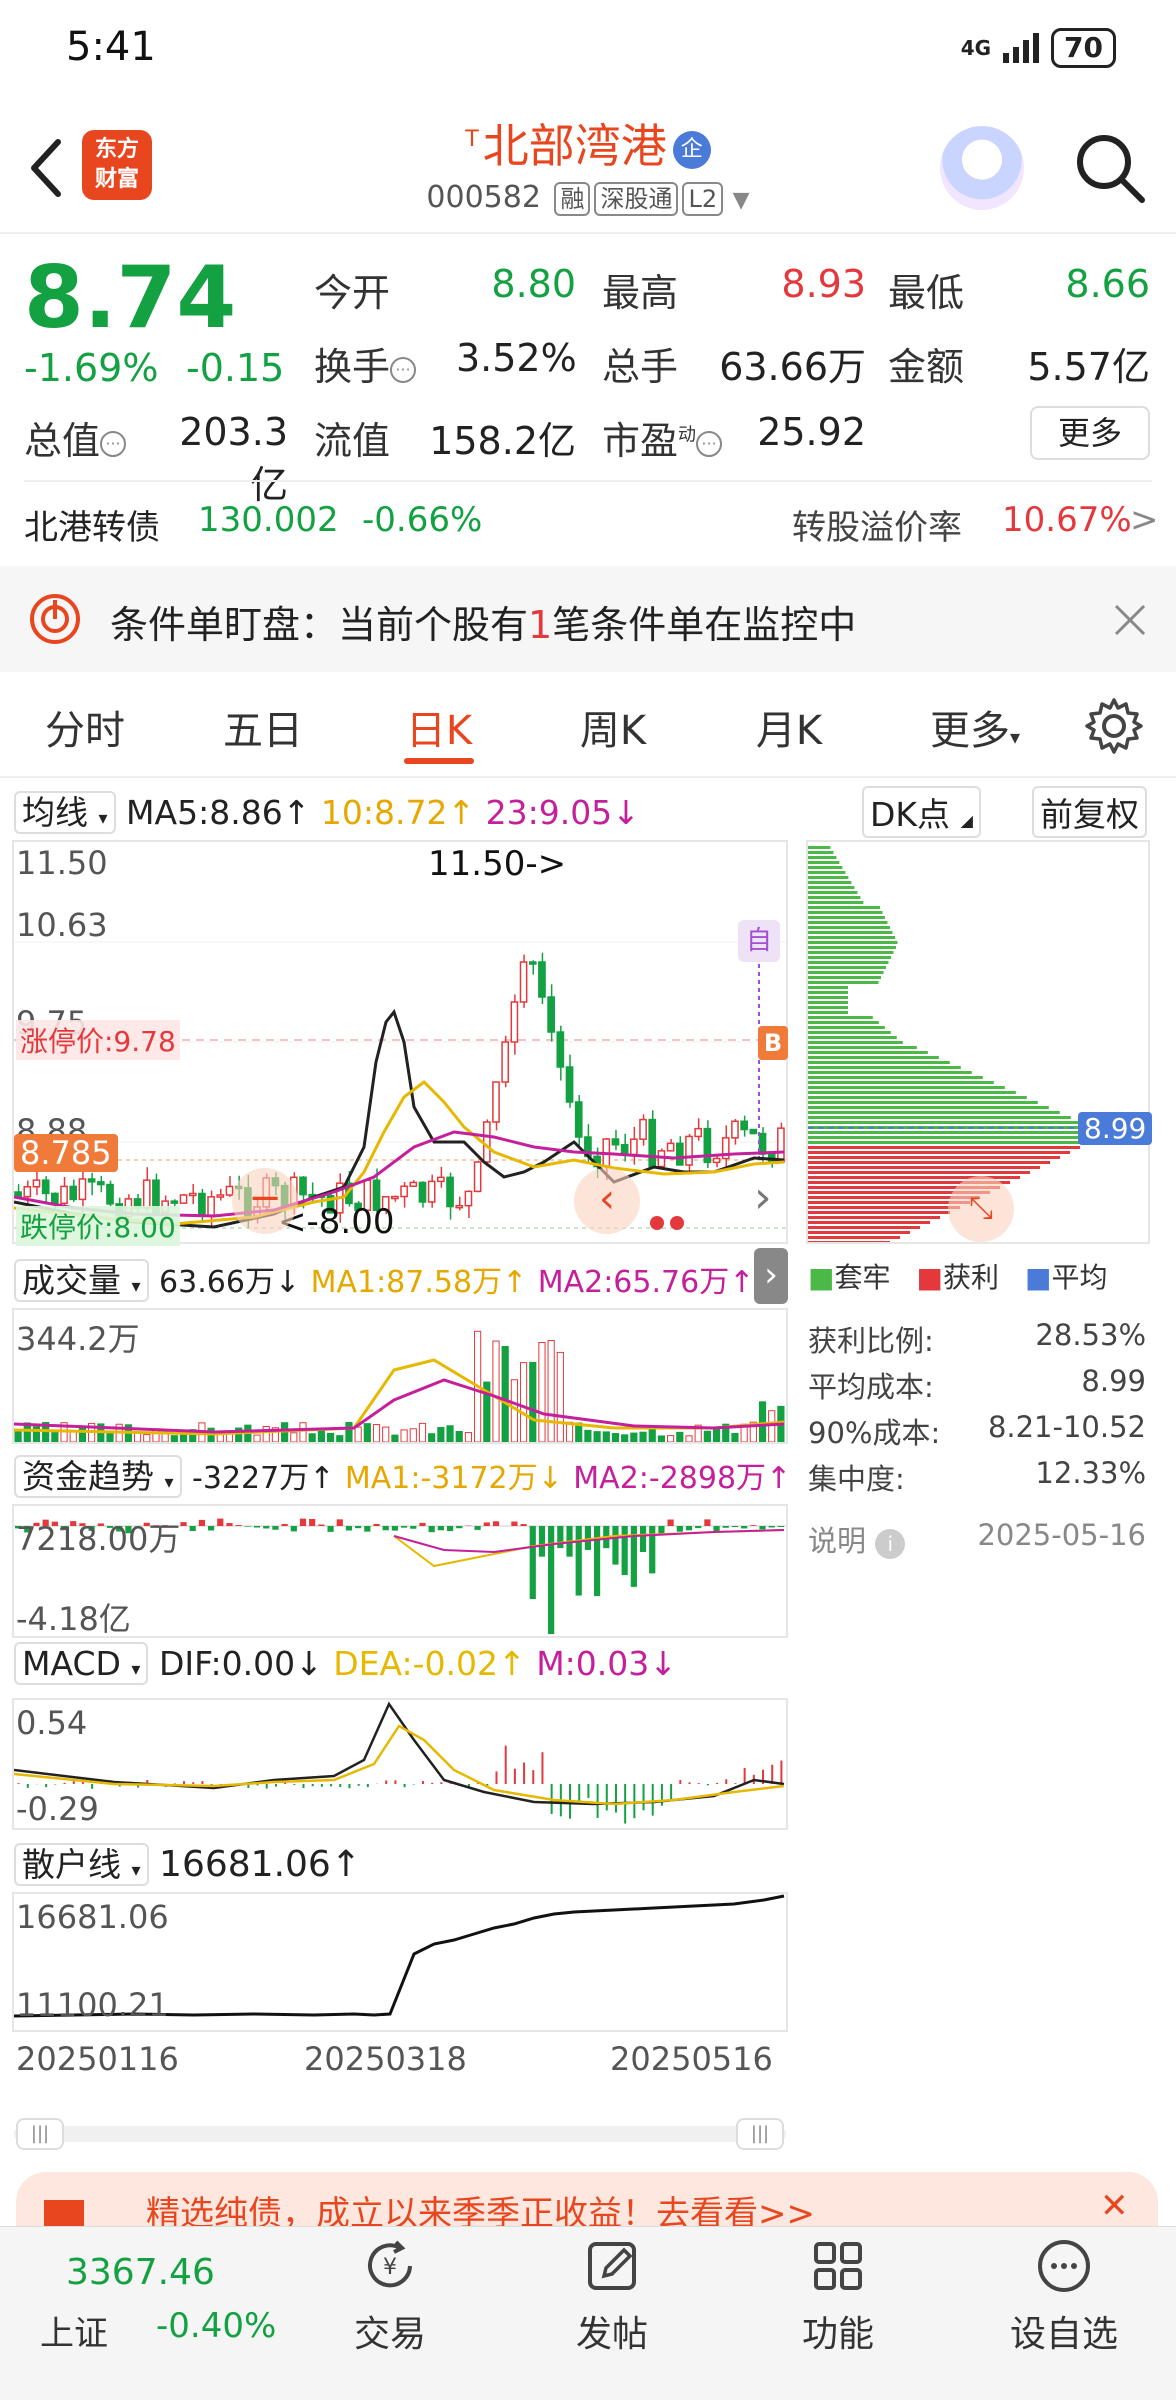 The width and height of the screenshot is (1176, 2400). I want to click on tag-connect: 深股通, so click(636, 199).